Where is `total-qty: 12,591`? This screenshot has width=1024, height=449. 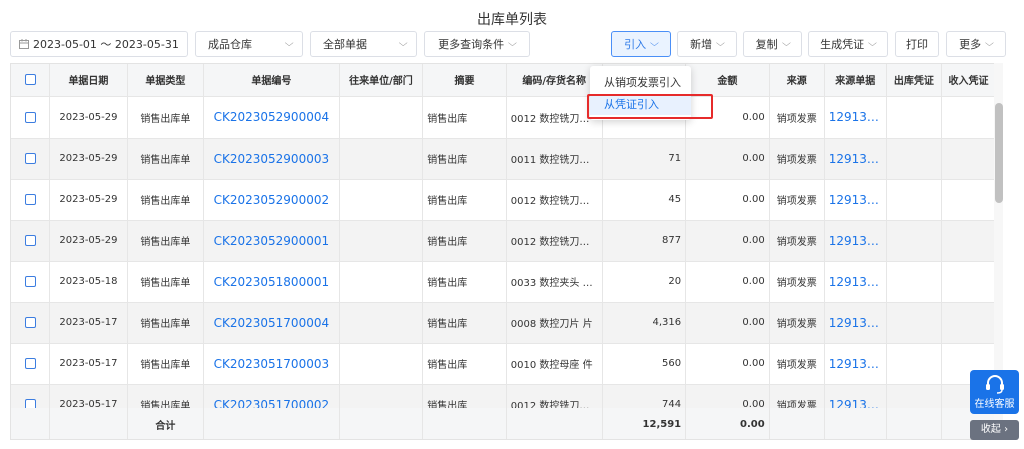
total-qty: 12,591 is located at coordinates (644, 423).